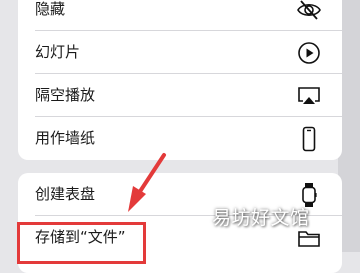  Describe the element at coordinates (81, 243) in the screenshot. I see `annotation-highlight-box` at that location.